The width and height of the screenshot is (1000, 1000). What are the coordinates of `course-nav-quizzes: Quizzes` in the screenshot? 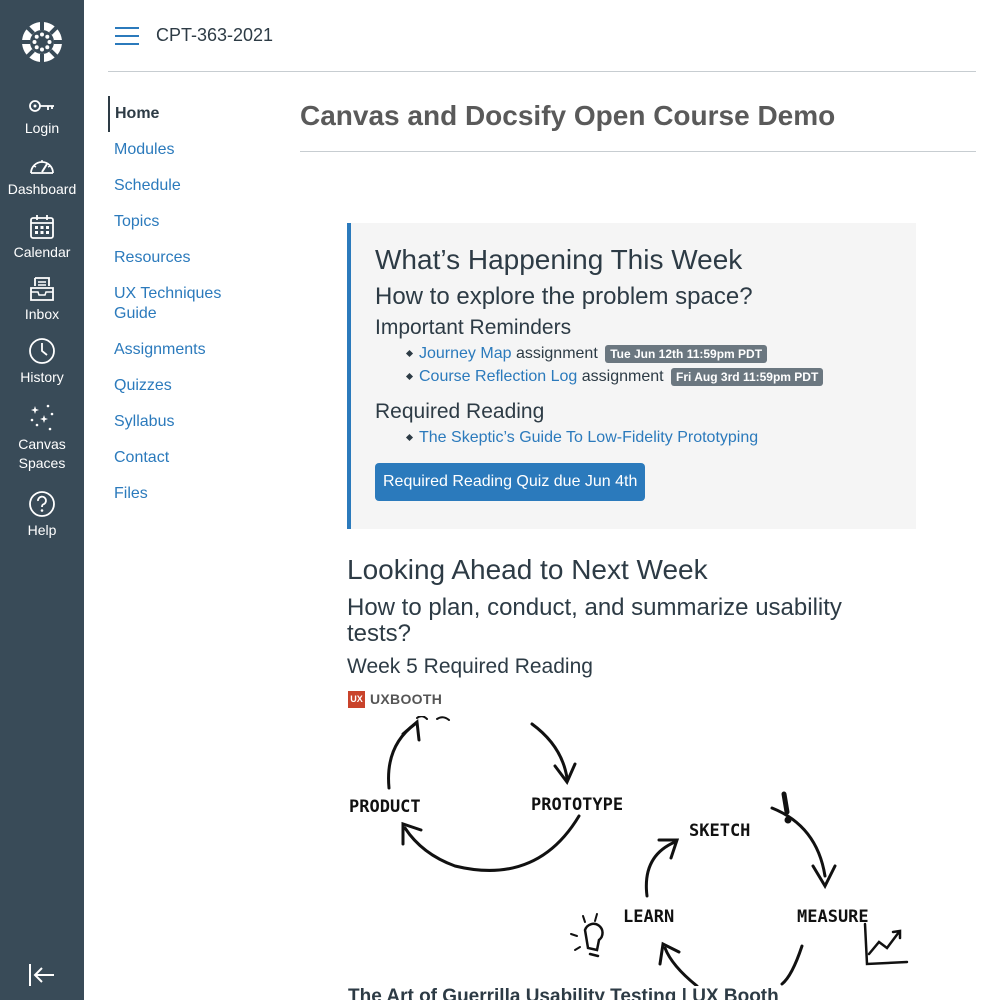 It's located at (193, 386).